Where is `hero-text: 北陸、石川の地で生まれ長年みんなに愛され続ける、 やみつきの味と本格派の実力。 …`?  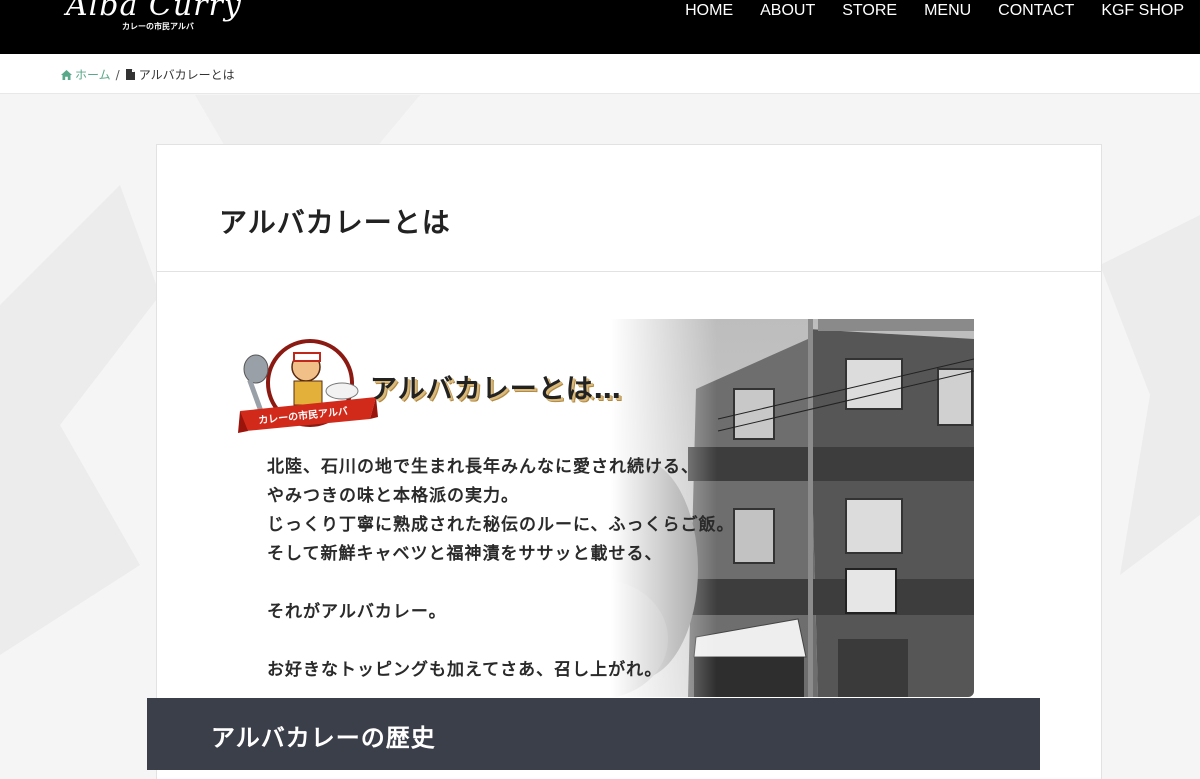
hero-text: 北陸、石川の地で生まれ長年みんなに愛され続ける、 やみつきの味と本格派の実力。 … is located at coordinates (501, 569).